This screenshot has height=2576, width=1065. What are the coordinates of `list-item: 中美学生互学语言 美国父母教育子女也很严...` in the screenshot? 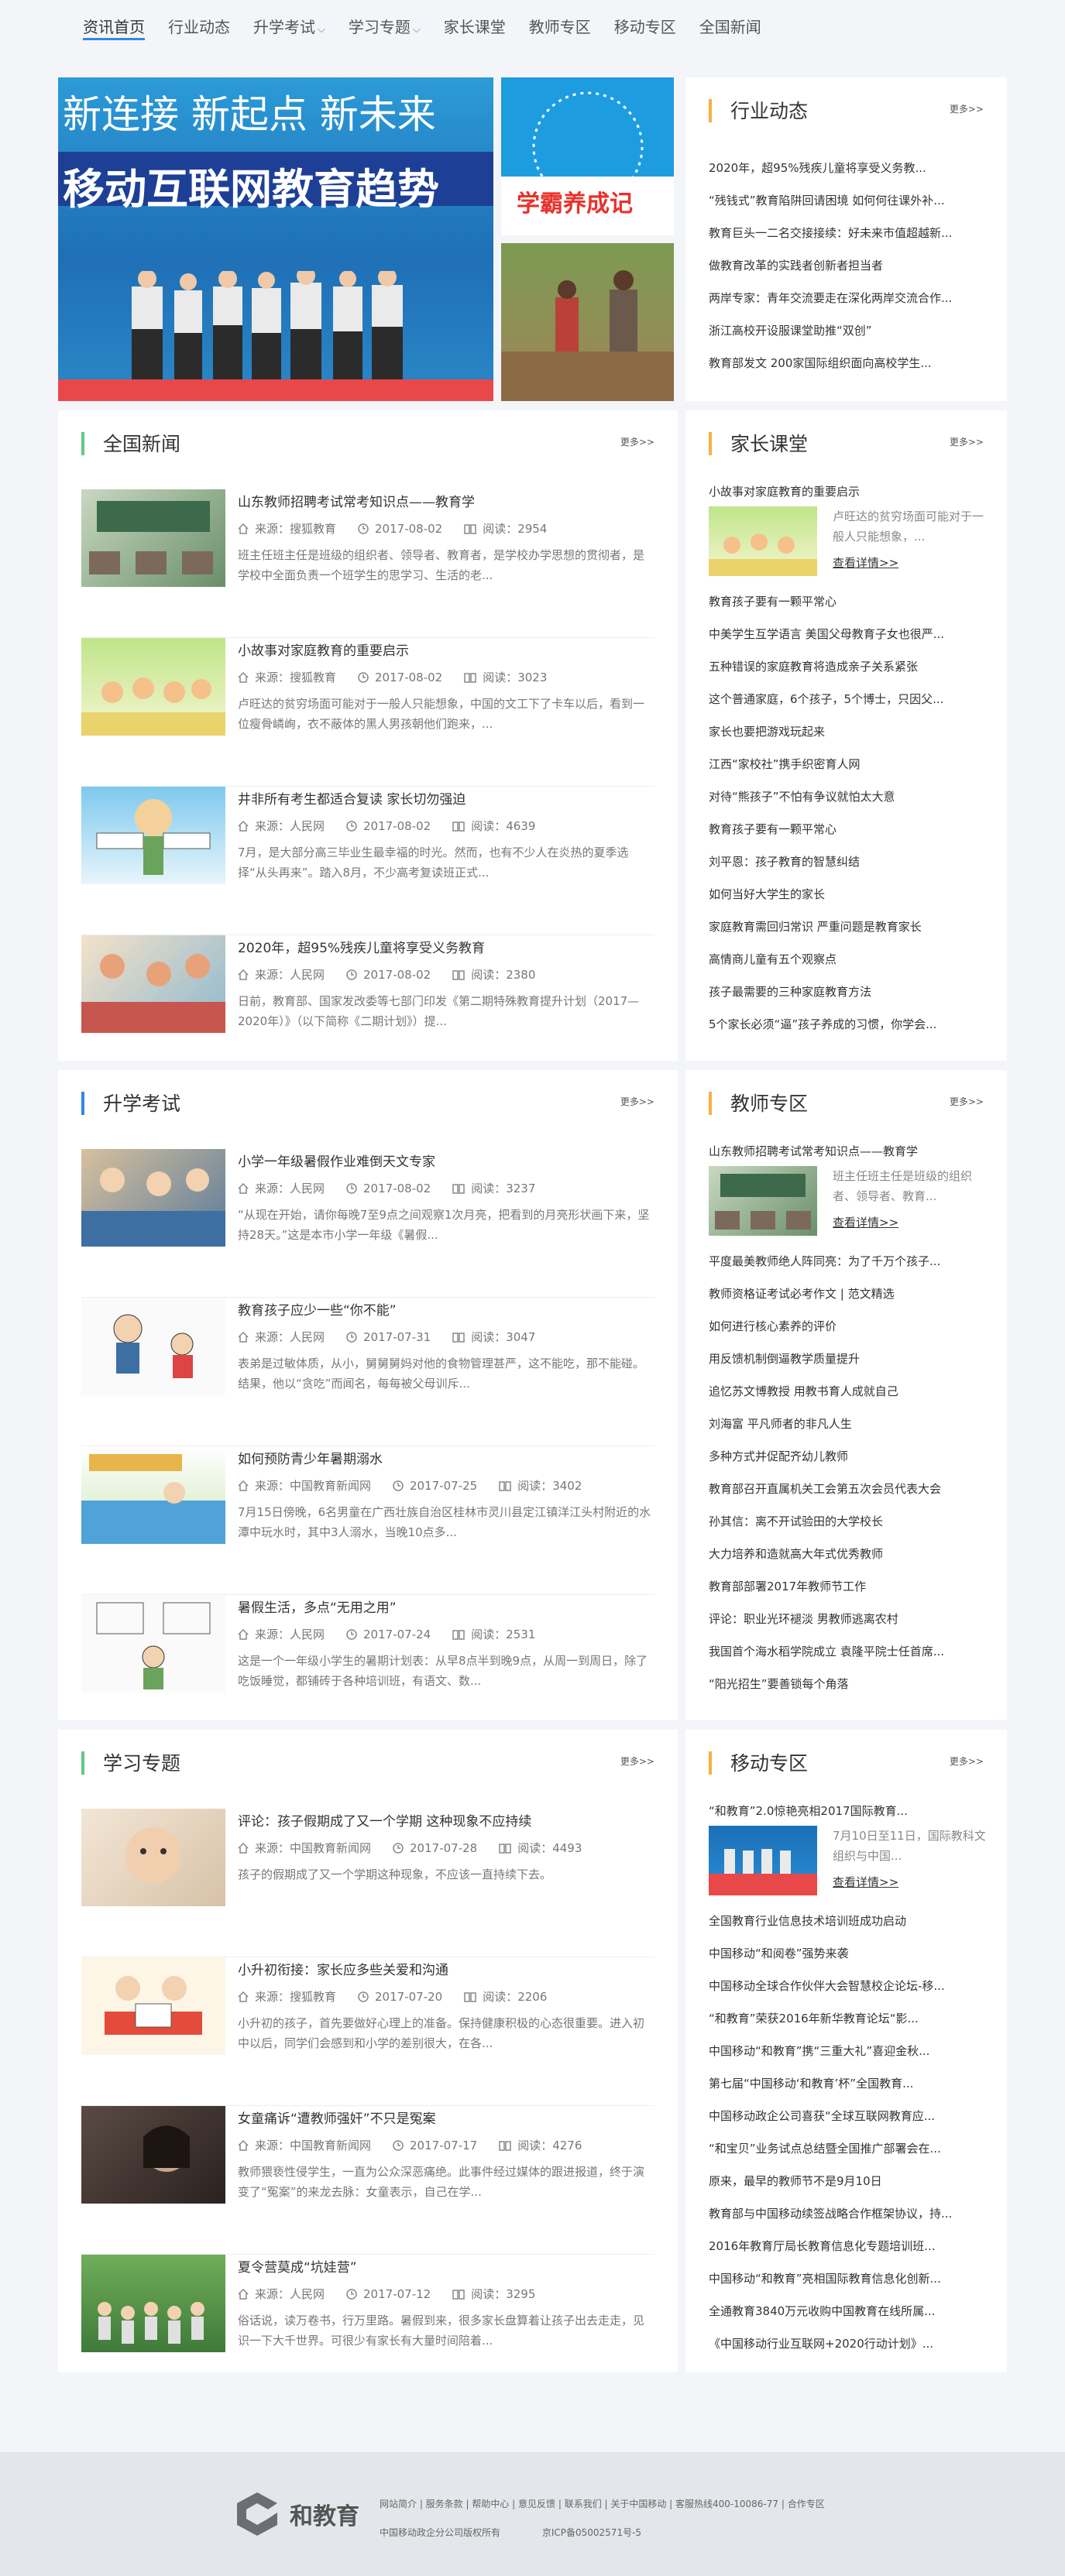 It's located at (850, 634).